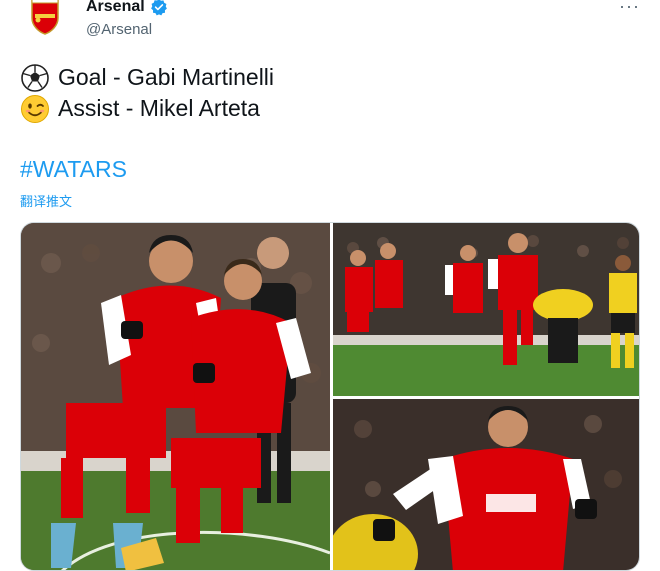  What do you see at coordinates (119, 29) in the screenshot?
I see `handle: @Arsenal` at bounding box center [119, 29].